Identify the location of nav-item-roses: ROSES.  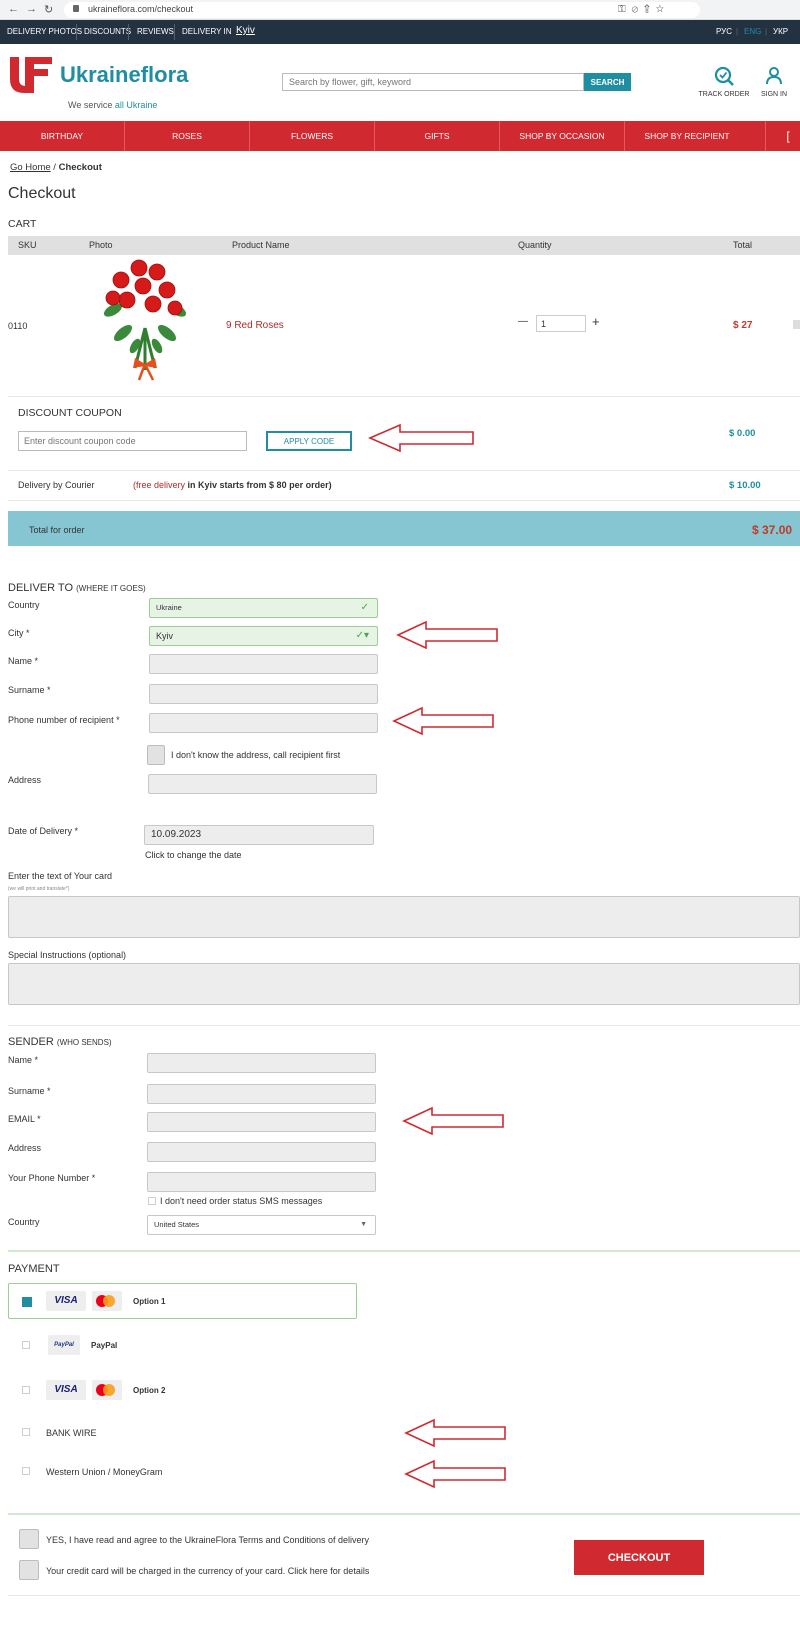
(187, 136).